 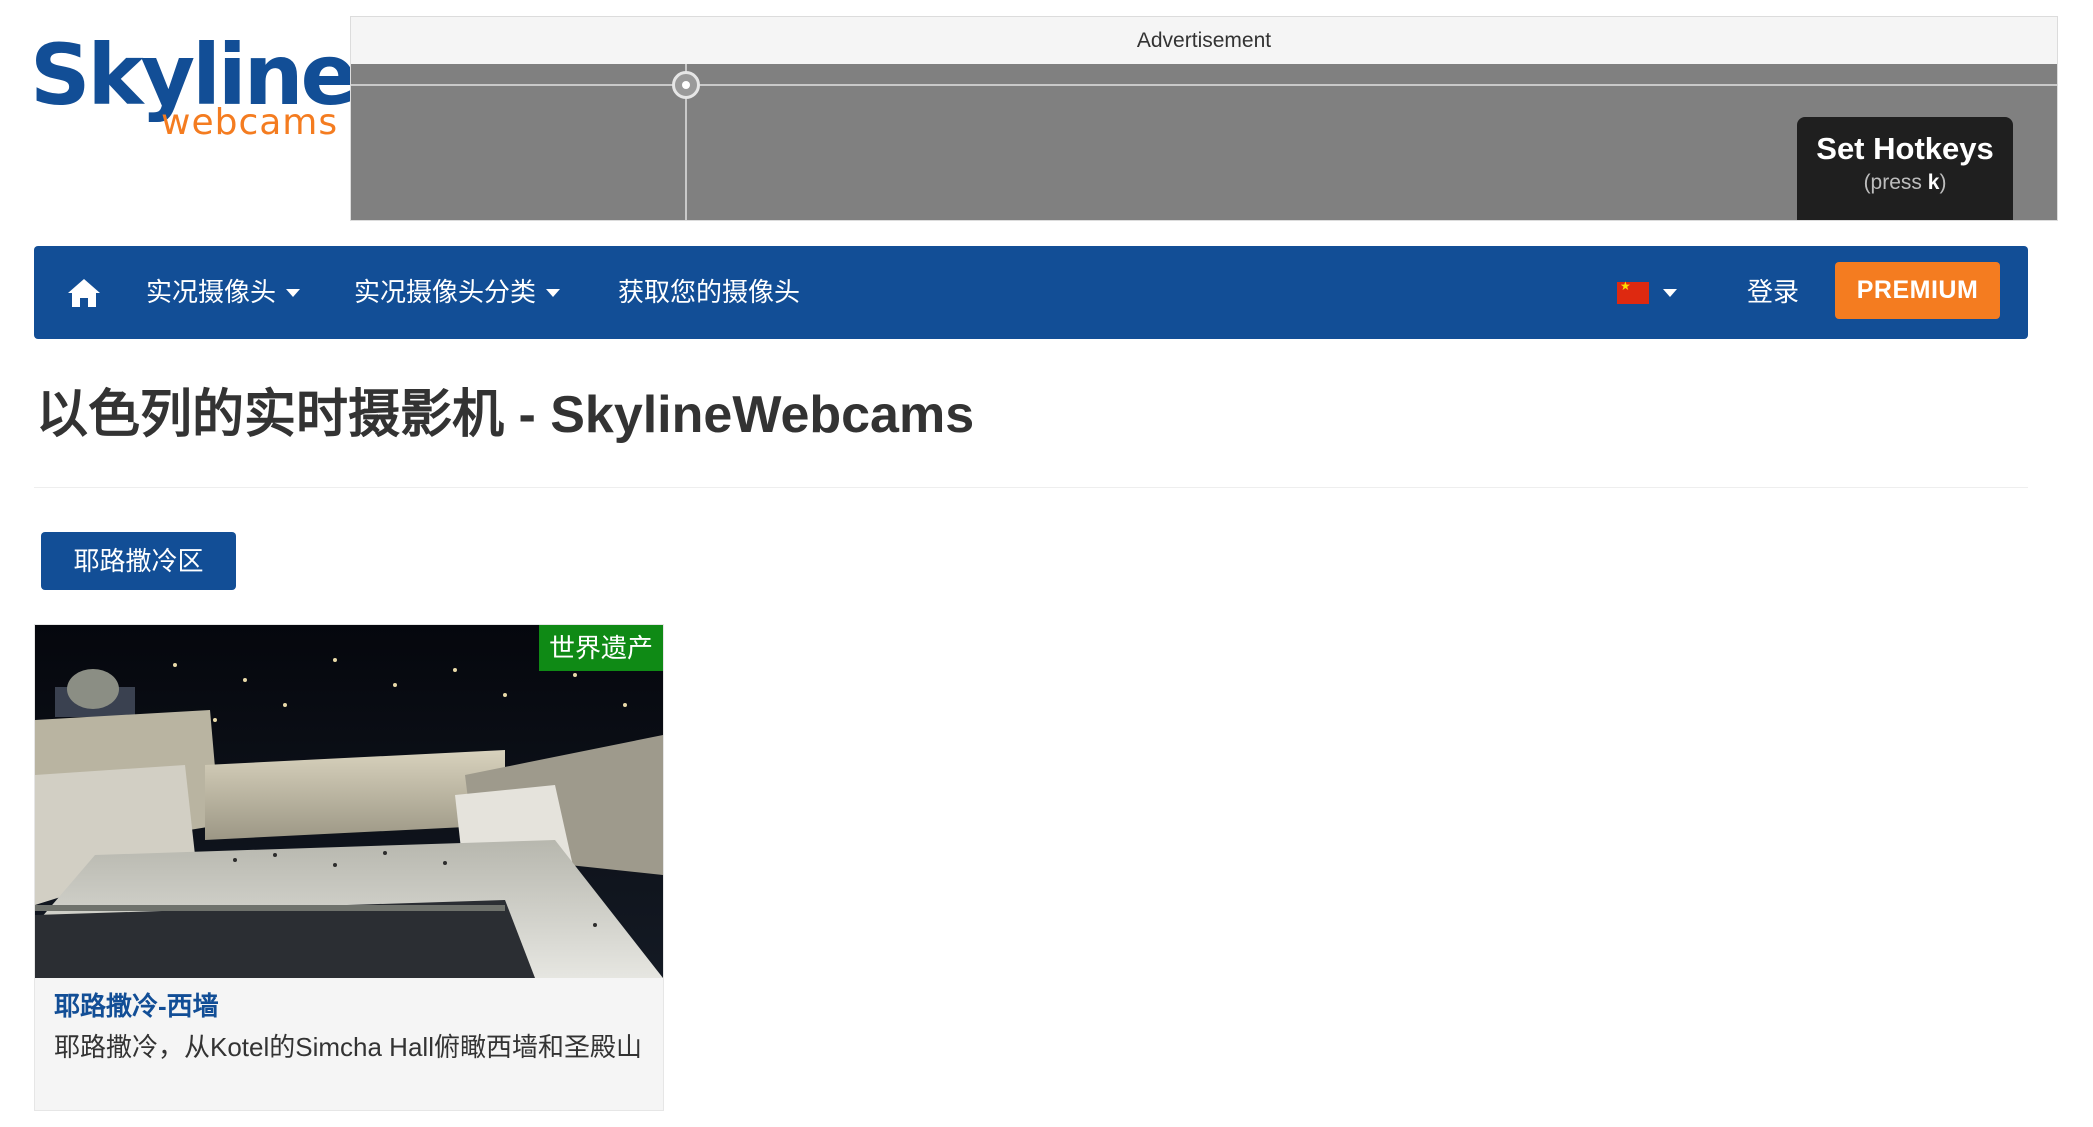 What do you see at coordinates (138, 561) in the screenshot?
I see `region-filter-button: 耶路撒冷区` at bounding box center [138, 561].